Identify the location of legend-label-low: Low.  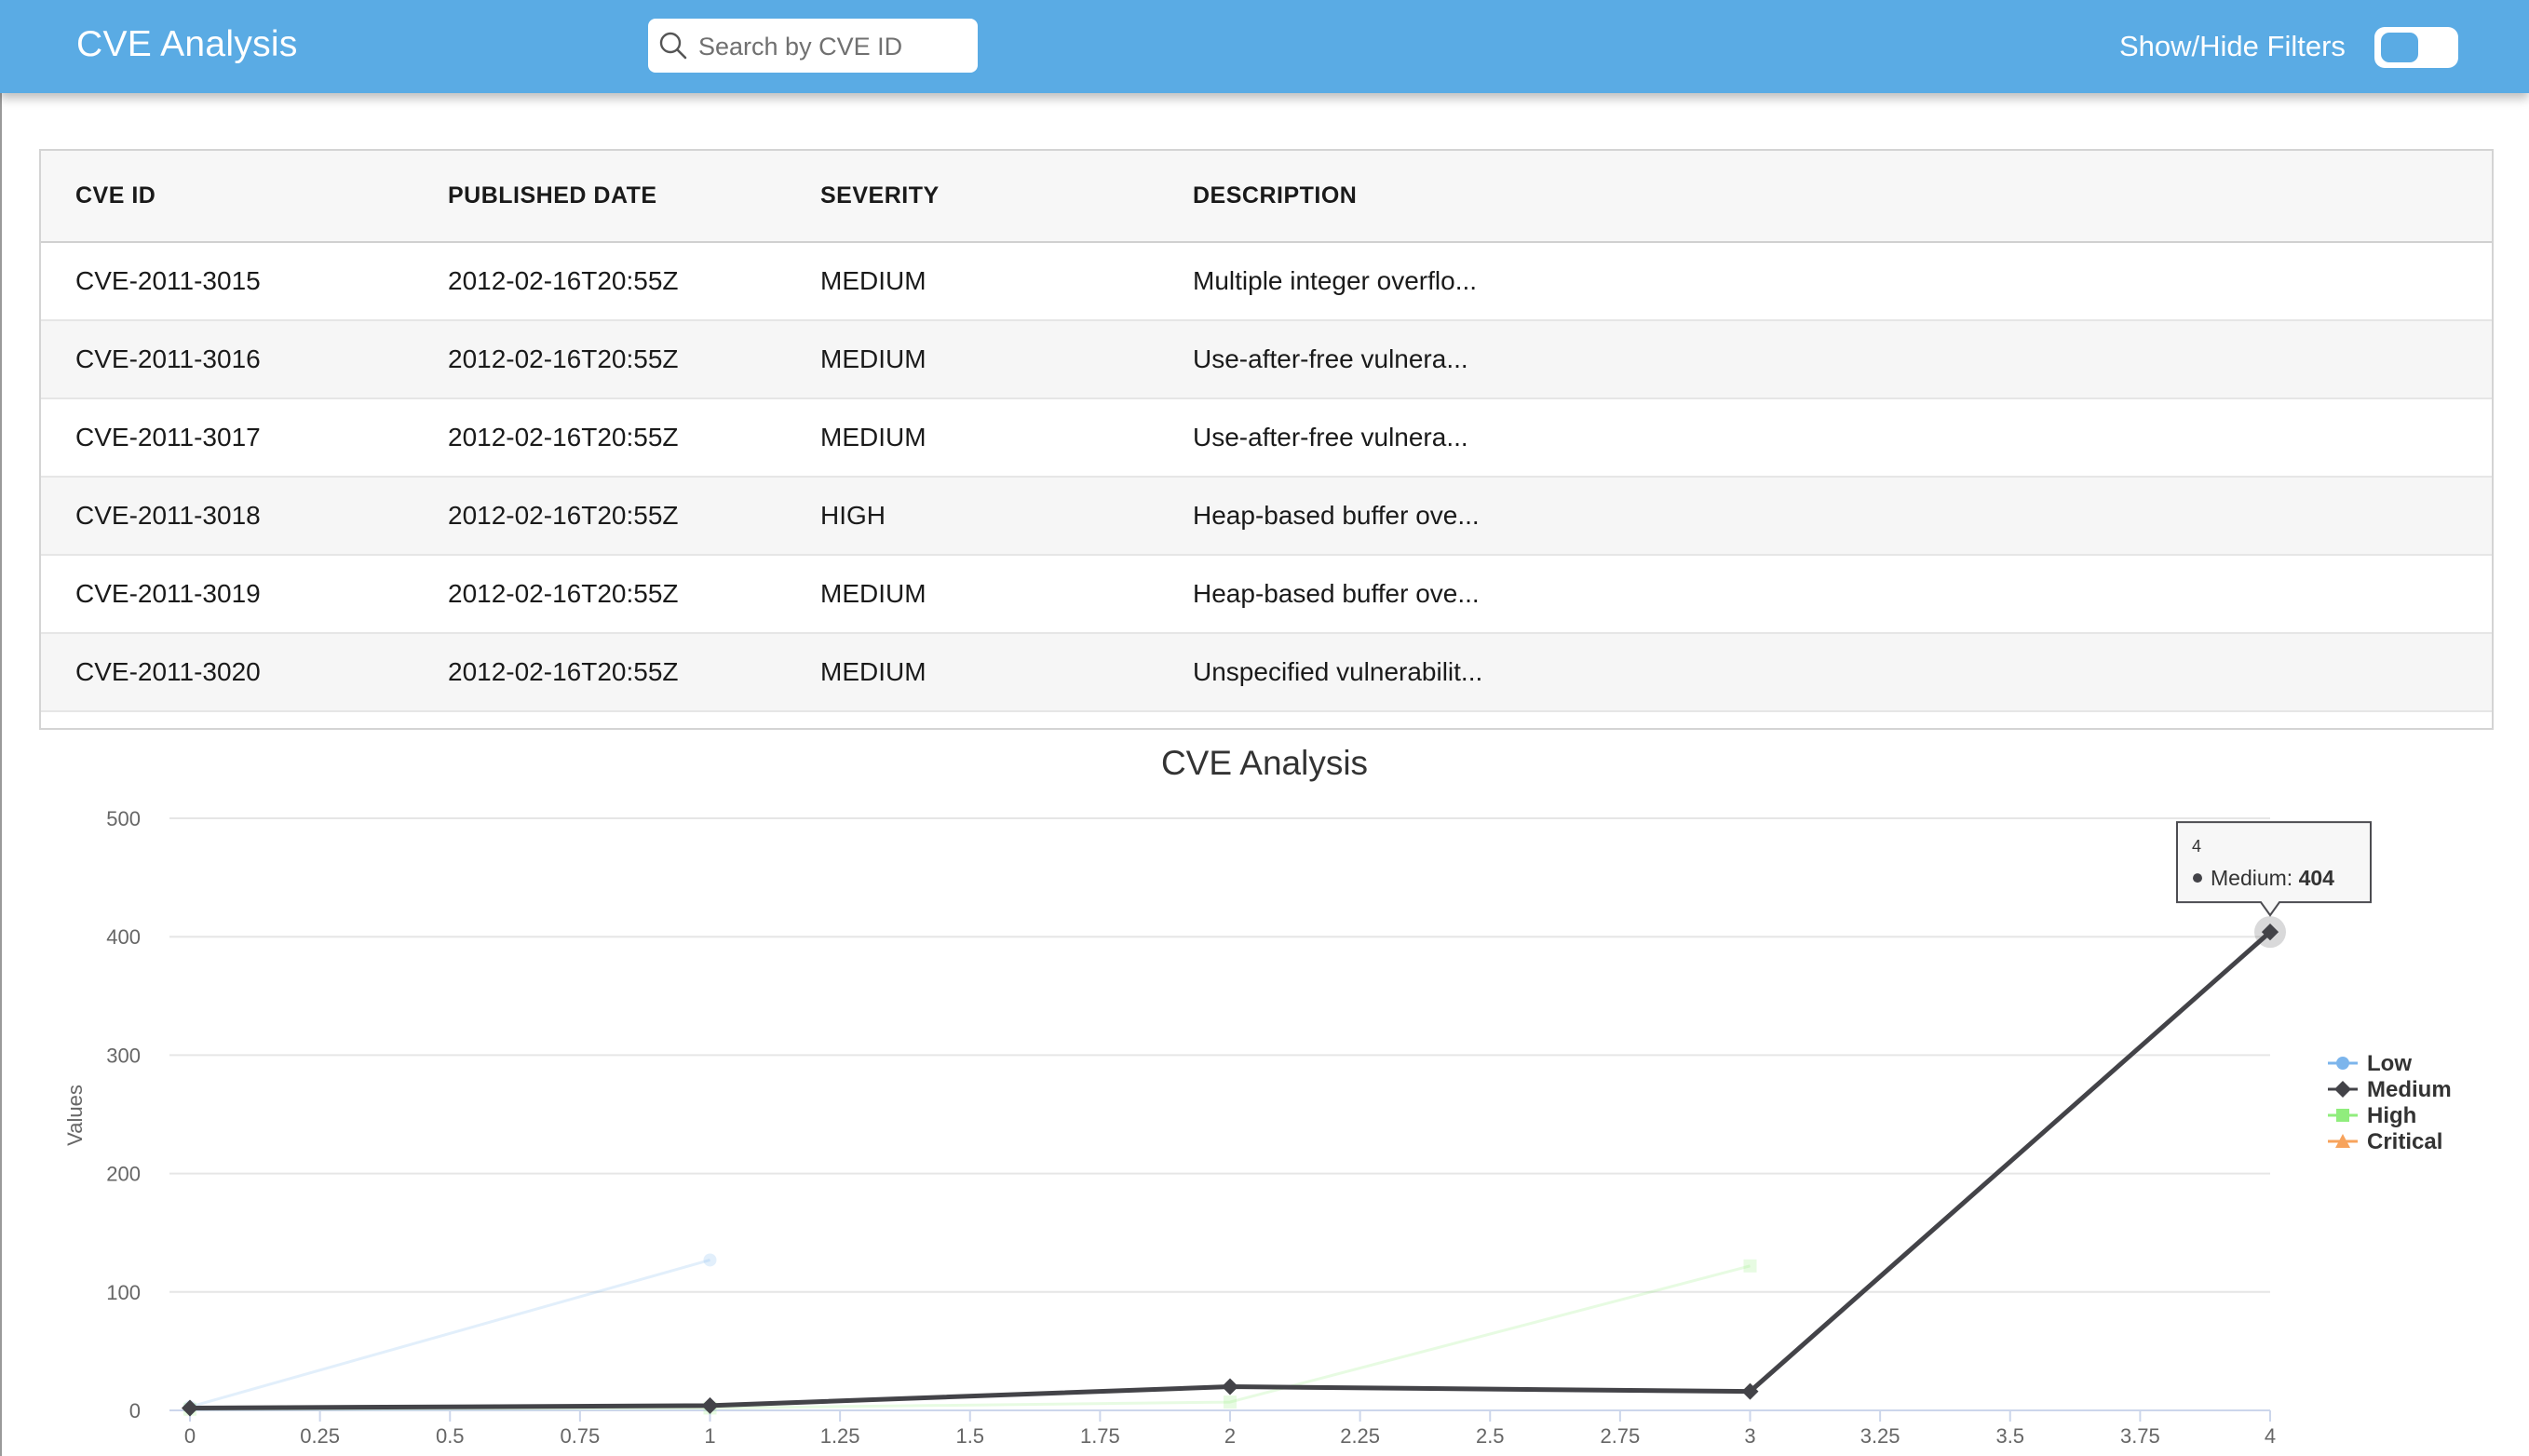
(2389, 1063).